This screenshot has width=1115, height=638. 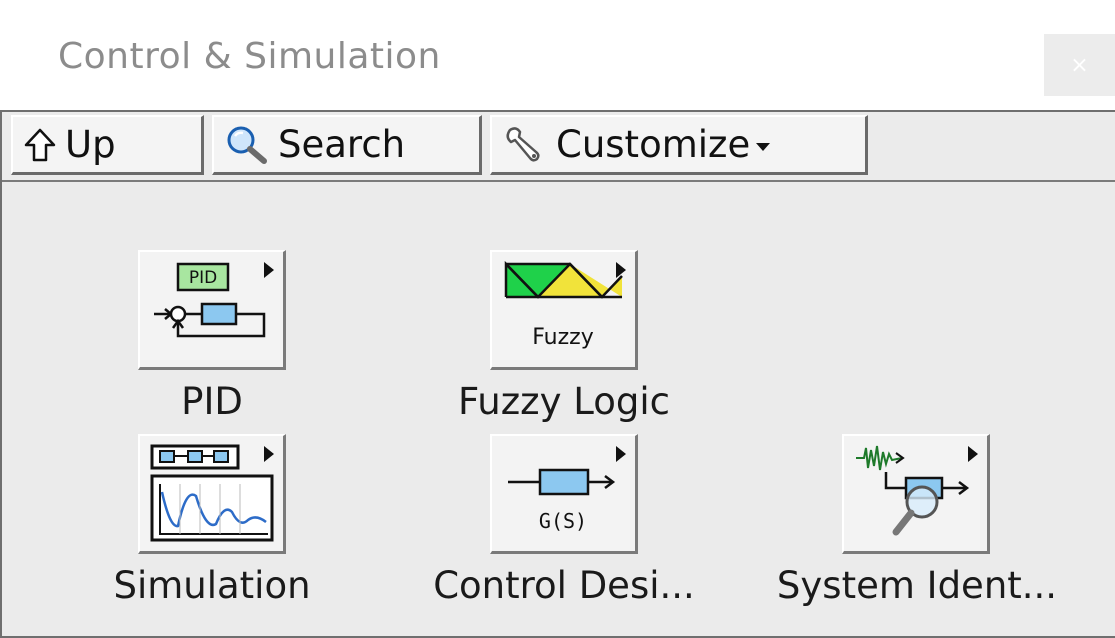 What do you see at coordinates (567, 489) in the screenshot?
I see `control-design-icon: G(S)` at bounding box center [567, 489].